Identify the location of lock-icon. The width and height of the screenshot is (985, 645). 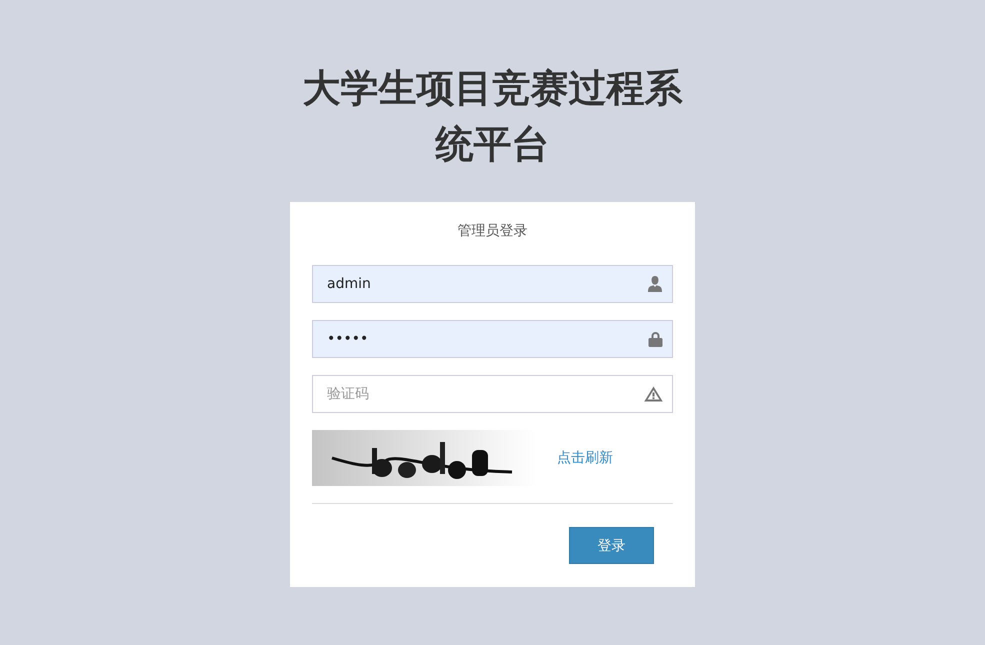
(655, 339).